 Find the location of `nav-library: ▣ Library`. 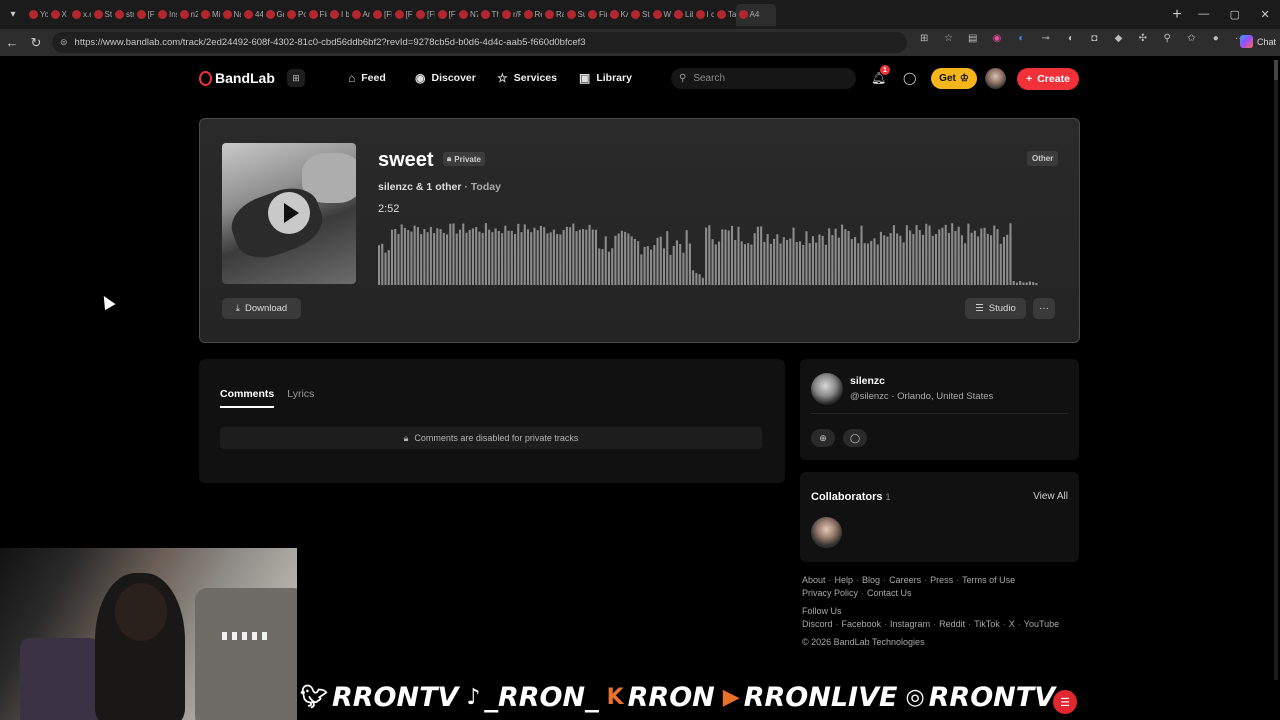

nav-library: ▣ Library is located at coordinates (605, 78).